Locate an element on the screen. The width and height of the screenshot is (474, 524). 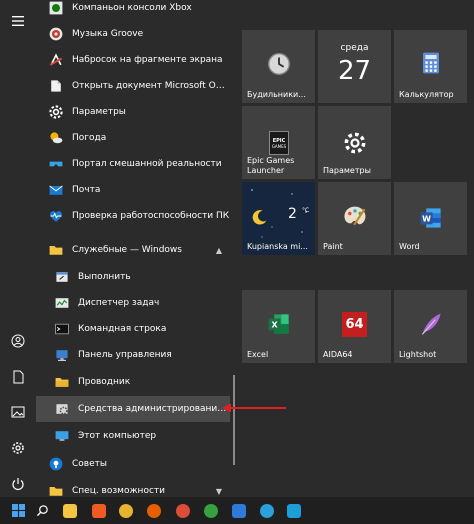
epic-logo: EPIC GAMES is located at coordinates (279, 143).